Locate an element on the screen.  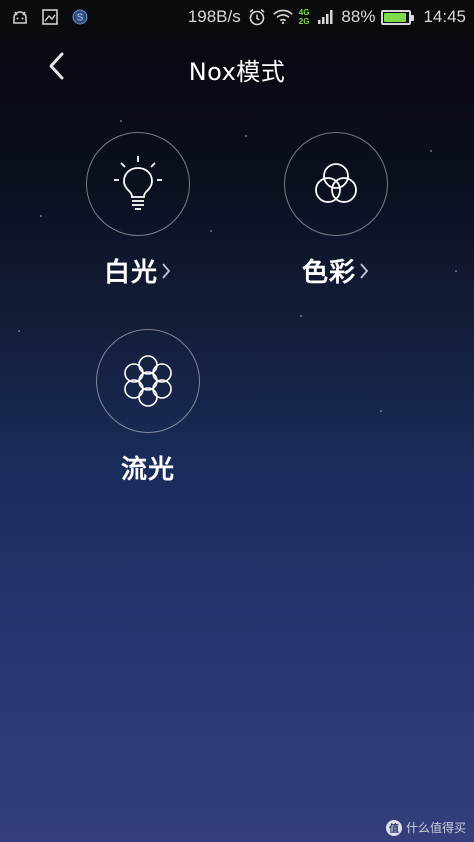
battery-percent-text: 88% is located at coordinates (358, 16).